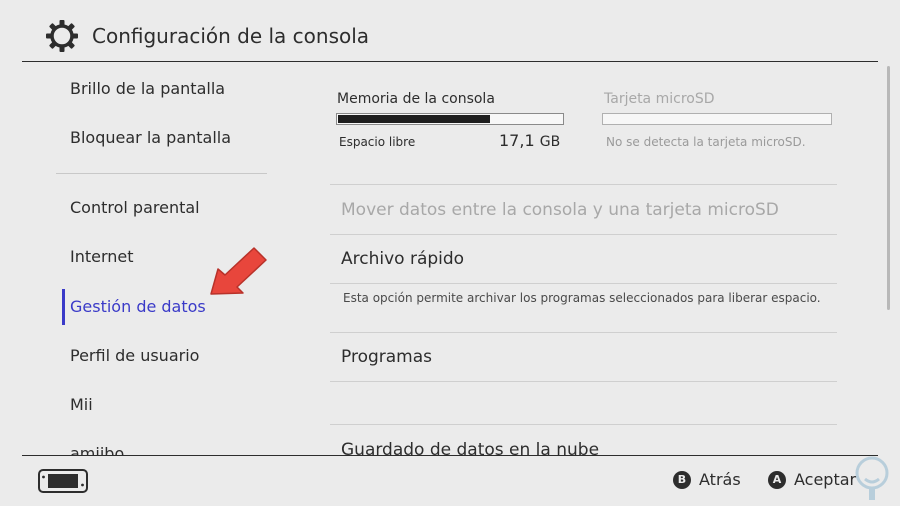  What do you see at coordinates (63, 481) in the screenshot?
I see `switch-console-icon` at bounding box center [63, 481].